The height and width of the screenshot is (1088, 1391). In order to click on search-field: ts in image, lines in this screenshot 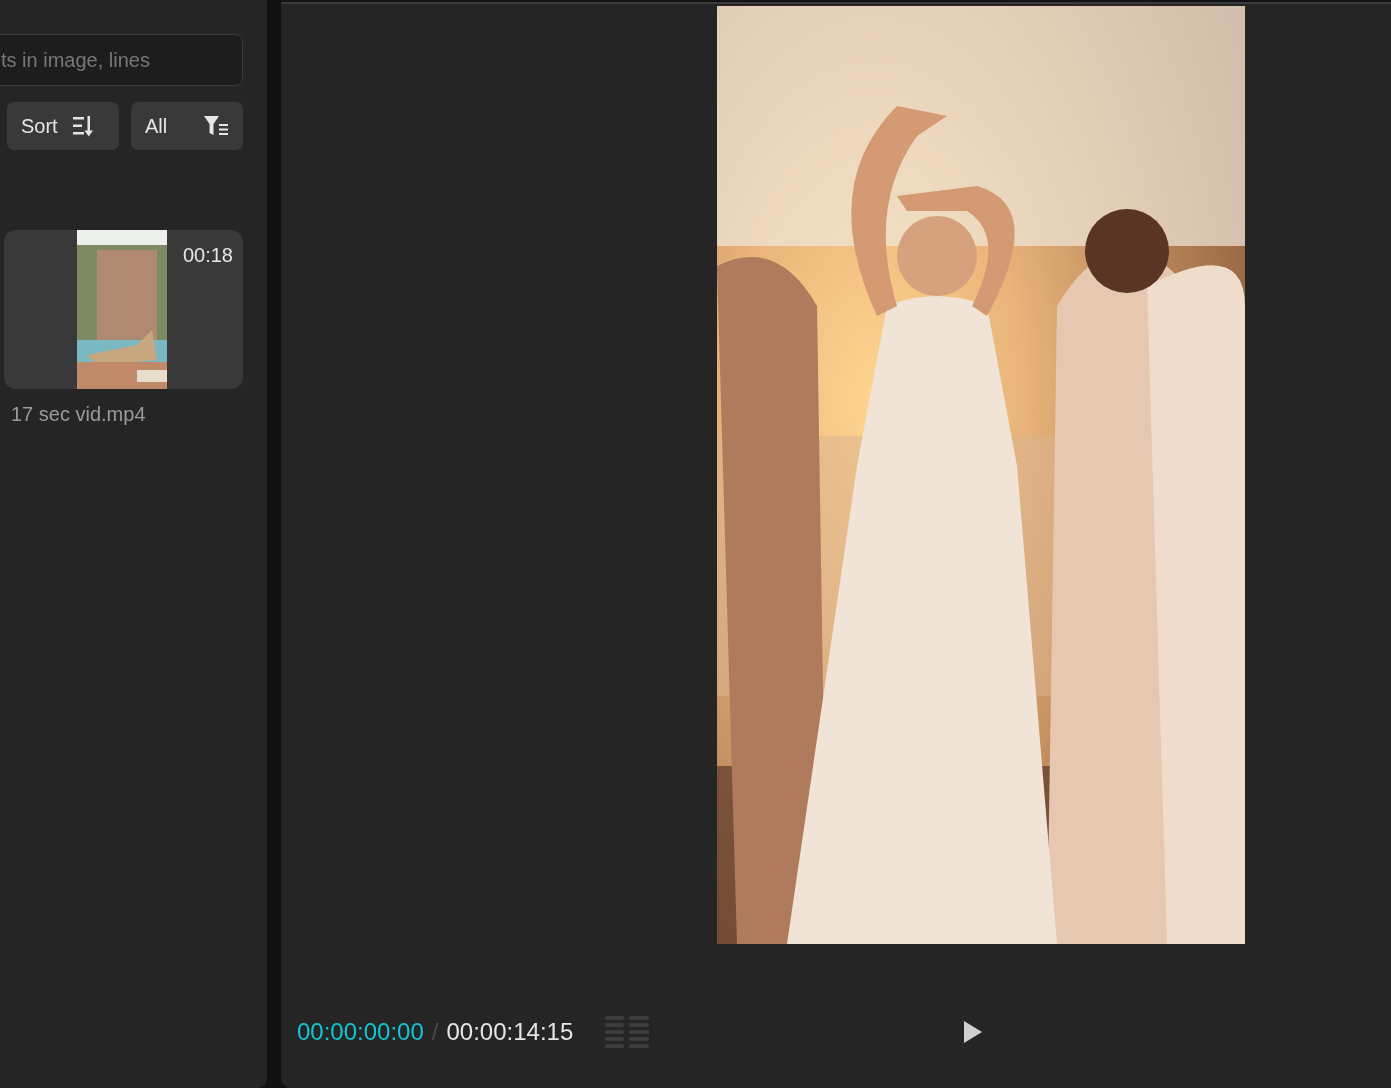, I will do `click(121, 60)`.